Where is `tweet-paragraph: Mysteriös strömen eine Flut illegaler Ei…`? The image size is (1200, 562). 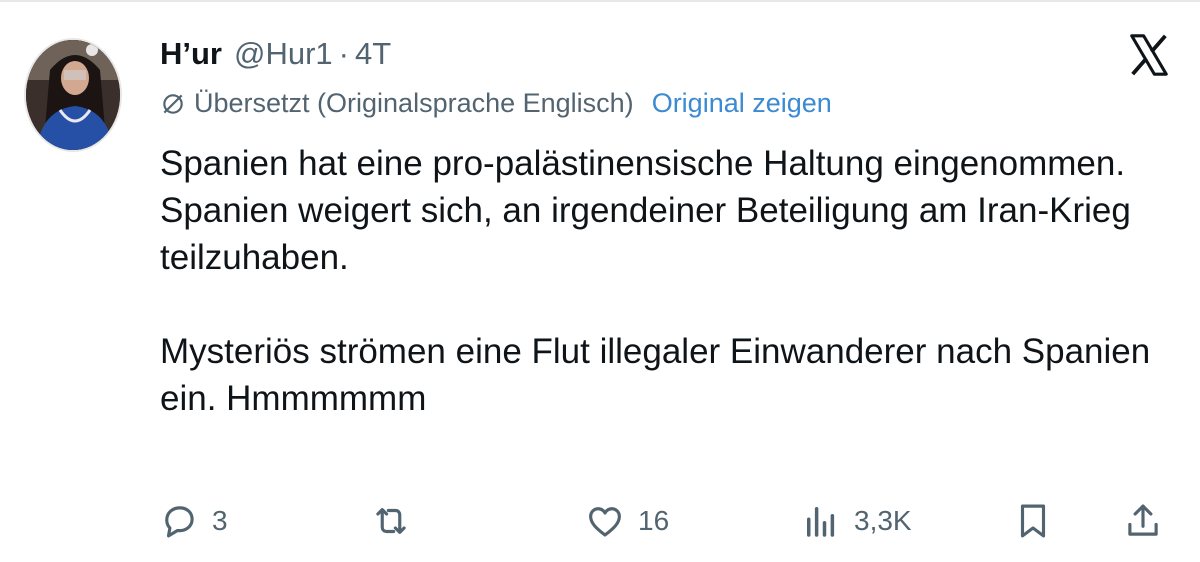
tweet-paragraph: Mysteriös strömen eine Flut illegaler Ei… is located at coordinates (655, 375).